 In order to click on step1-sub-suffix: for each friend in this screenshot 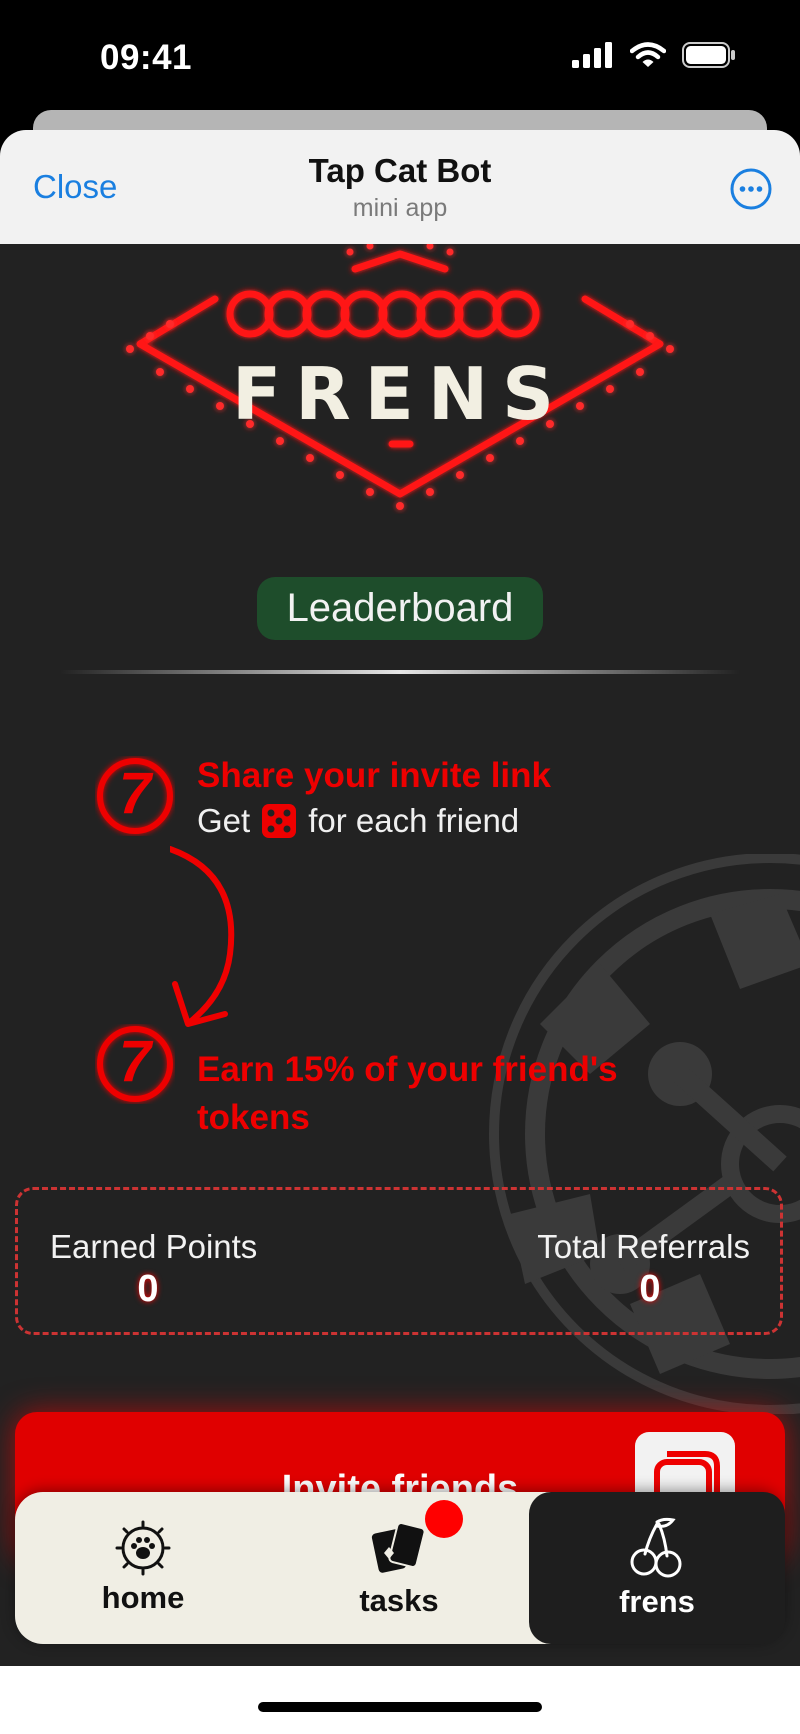, I will do `click(414, 820)`.